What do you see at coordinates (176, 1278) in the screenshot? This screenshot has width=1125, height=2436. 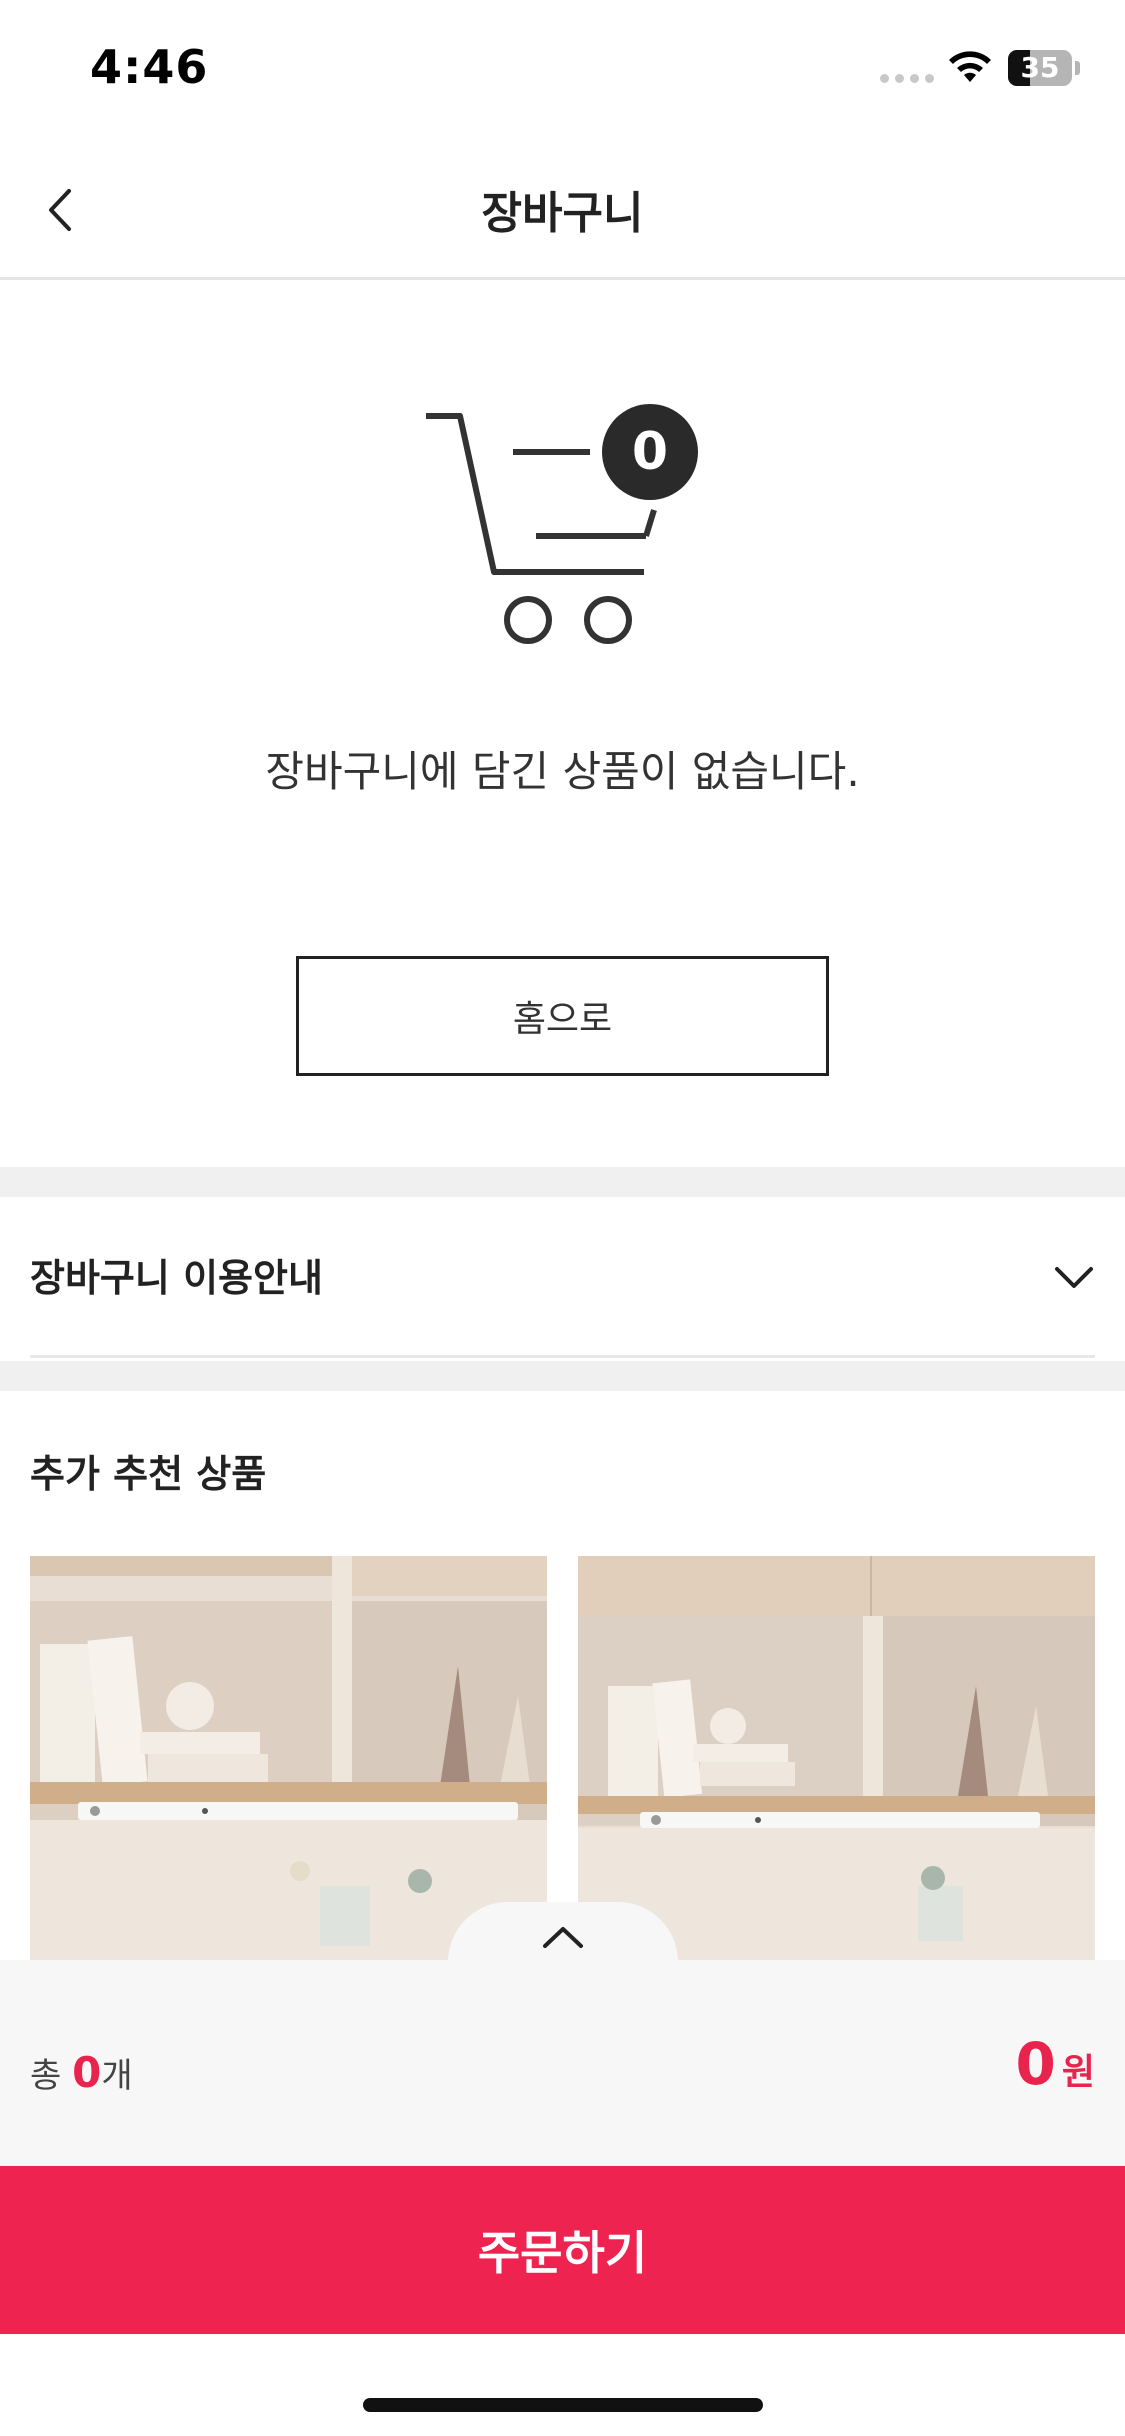 I see `cart-guide-title: 장바구니 이용안내` at bounding box center [176, 1278].